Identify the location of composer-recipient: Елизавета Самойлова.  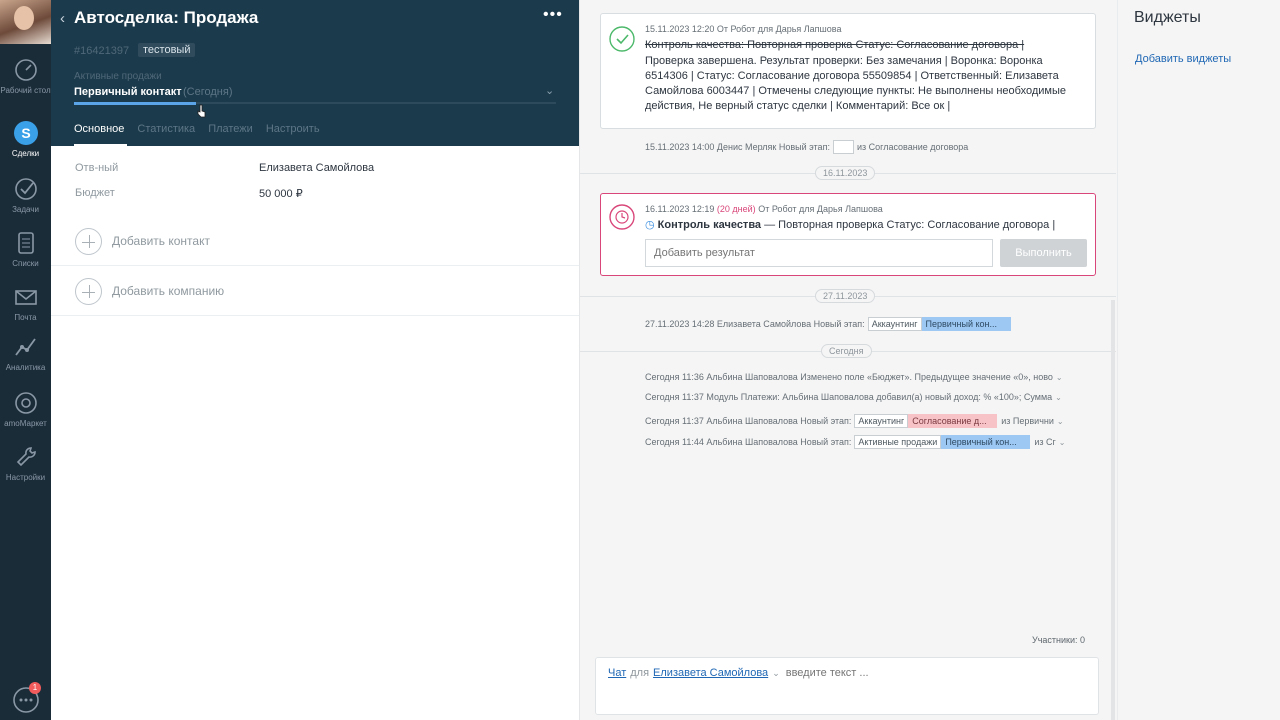
(710, 673).